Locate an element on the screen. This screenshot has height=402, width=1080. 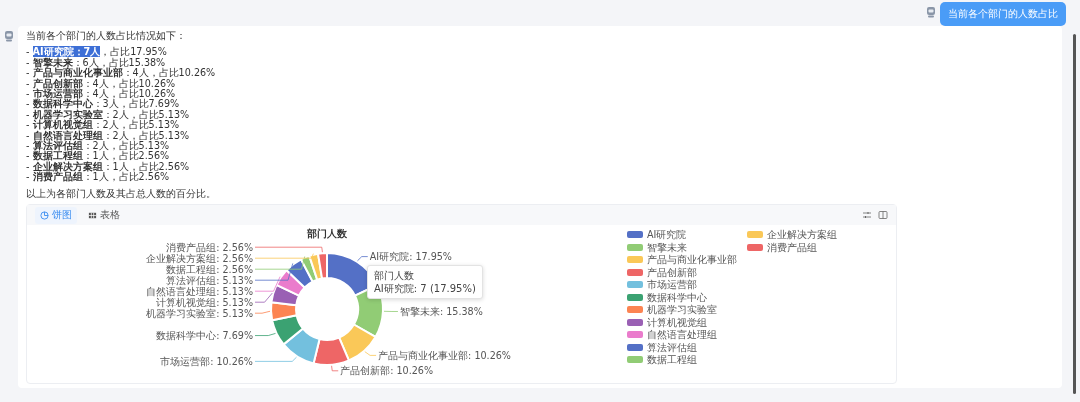
legend-item: 智擎未来 is located at coordinates (682, 247).